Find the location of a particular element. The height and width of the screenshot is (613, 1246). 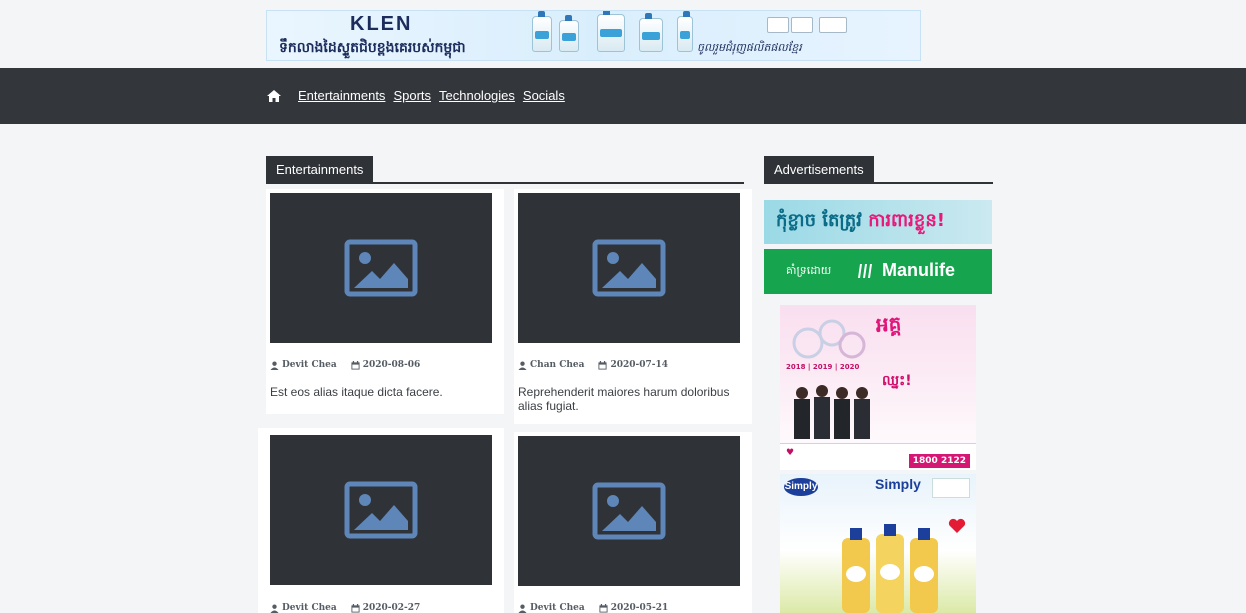

ad-simply-brand: Simply is located at coordinates (898, 484).